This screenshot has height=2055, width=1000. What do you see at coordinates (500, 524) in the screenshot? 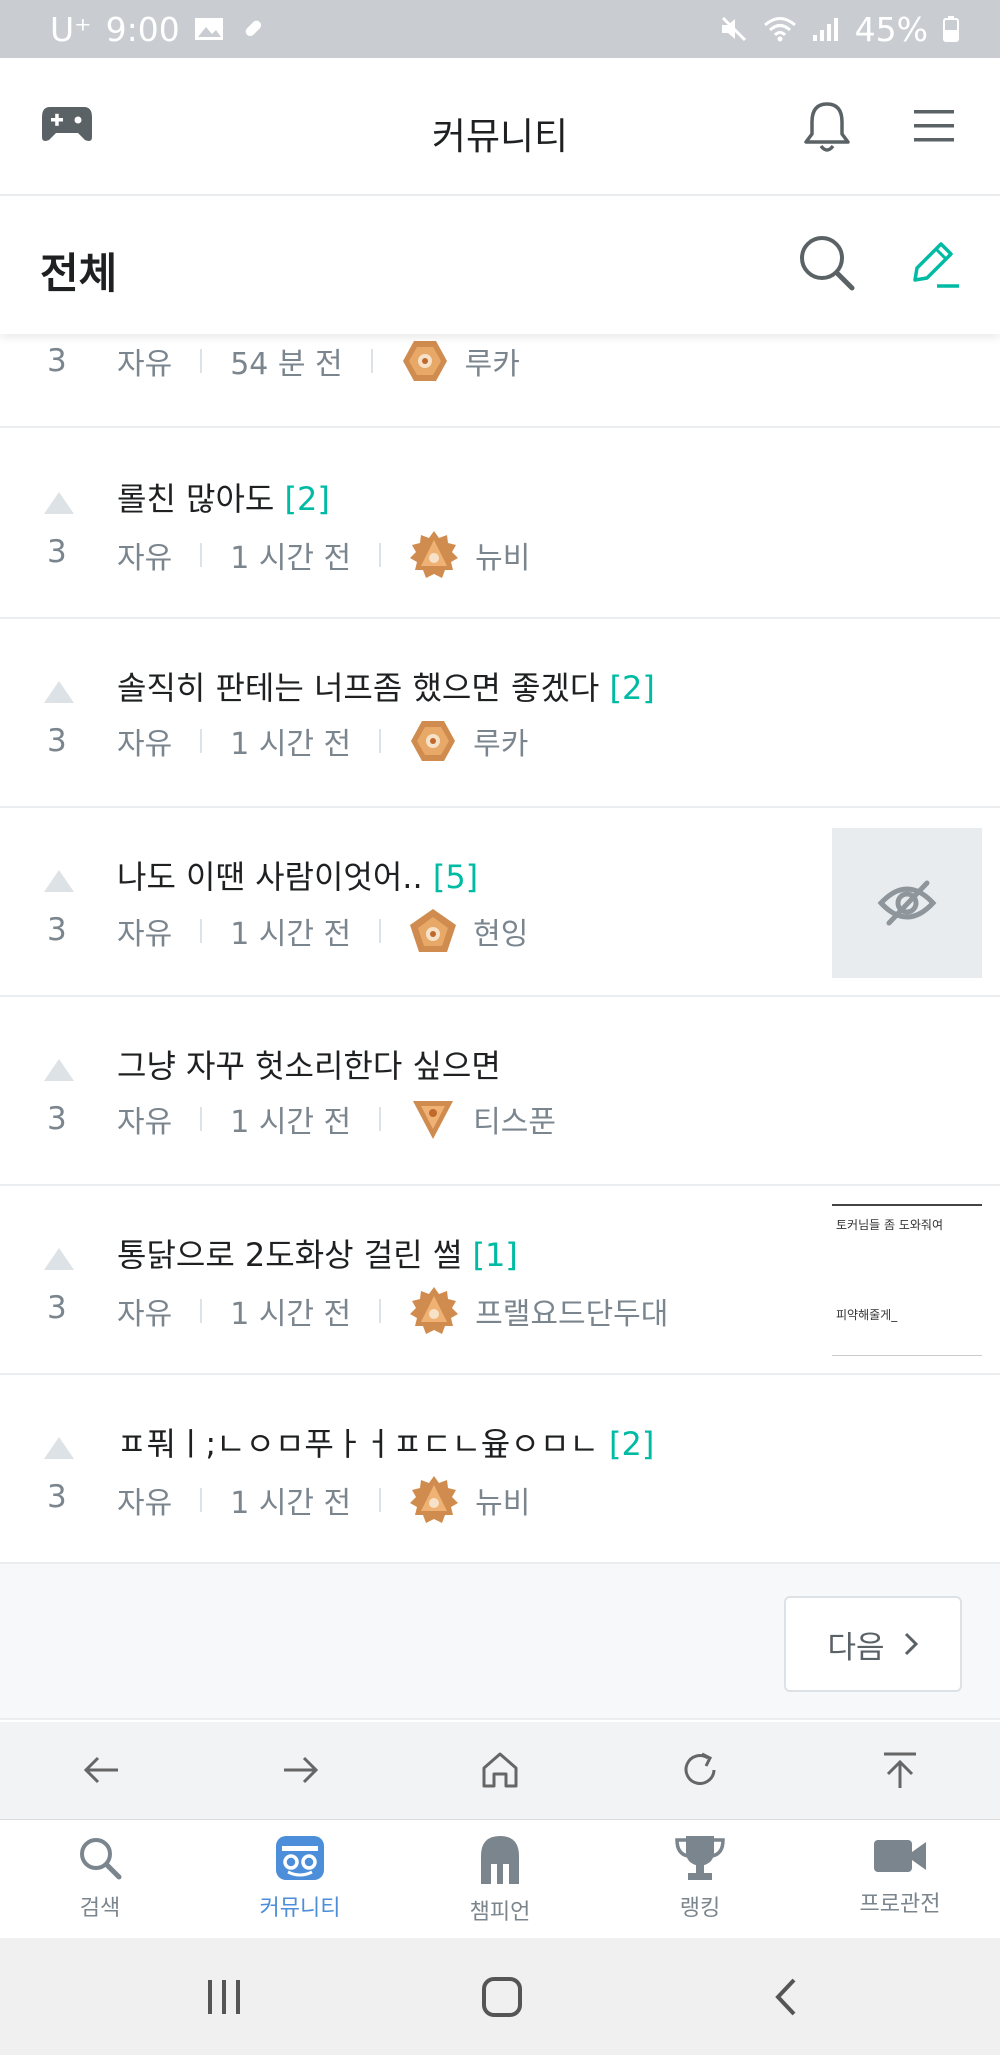
I see `post-row: 3 롤친 많아도 [2] 자유 1 시간 전 뉴비` at bounding box center [500, 524].